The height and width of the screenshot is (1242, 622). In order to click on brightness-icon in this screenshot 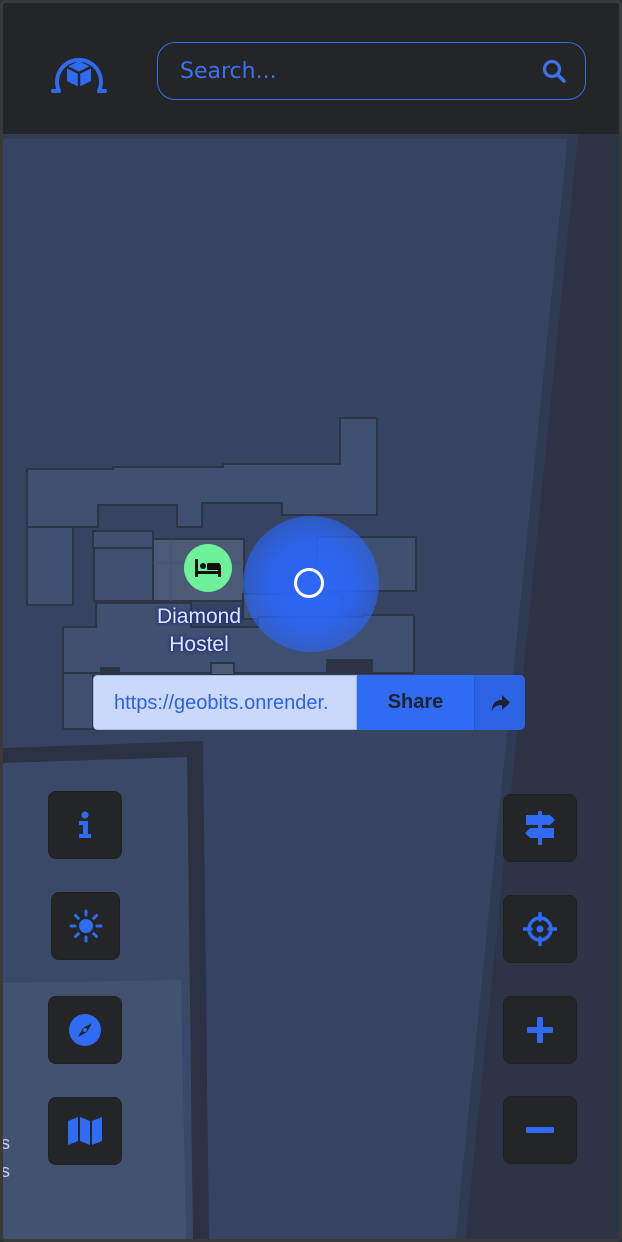, I will do `click(85, 926)`.